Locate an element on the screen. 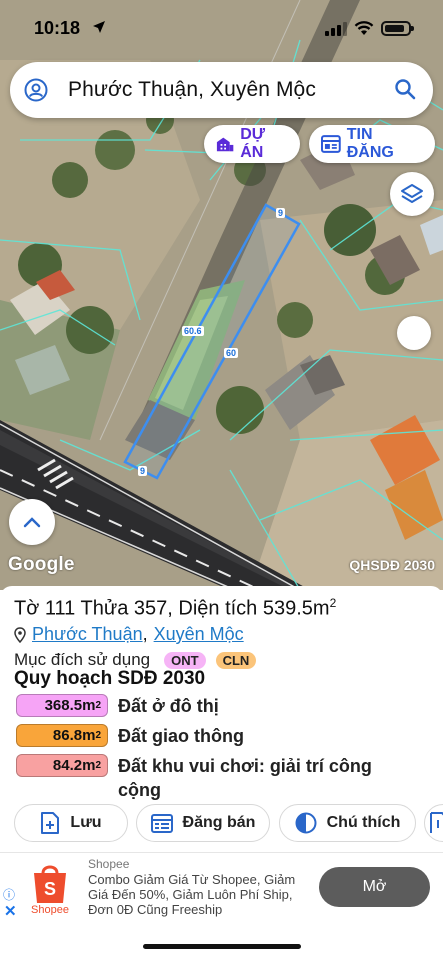  tin-dang-button: TIN ĐĂNG is located at coordinates (372, 144).